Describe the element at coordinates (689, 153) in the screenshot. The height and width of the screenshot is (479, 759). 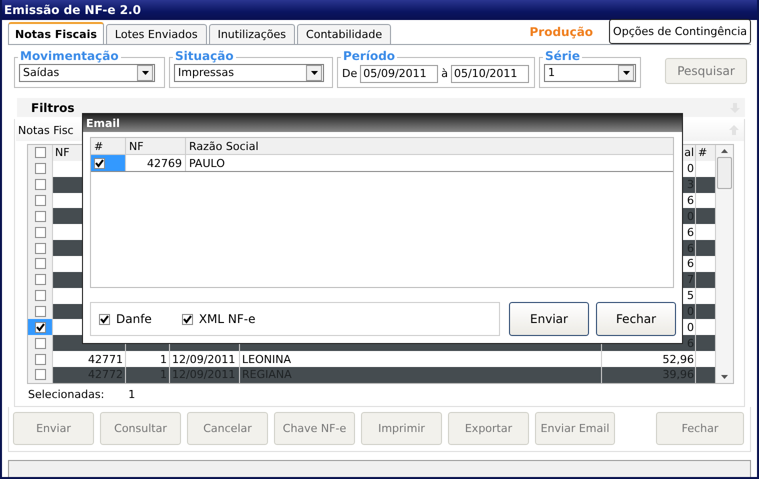
I see `column-header: al` at that location.